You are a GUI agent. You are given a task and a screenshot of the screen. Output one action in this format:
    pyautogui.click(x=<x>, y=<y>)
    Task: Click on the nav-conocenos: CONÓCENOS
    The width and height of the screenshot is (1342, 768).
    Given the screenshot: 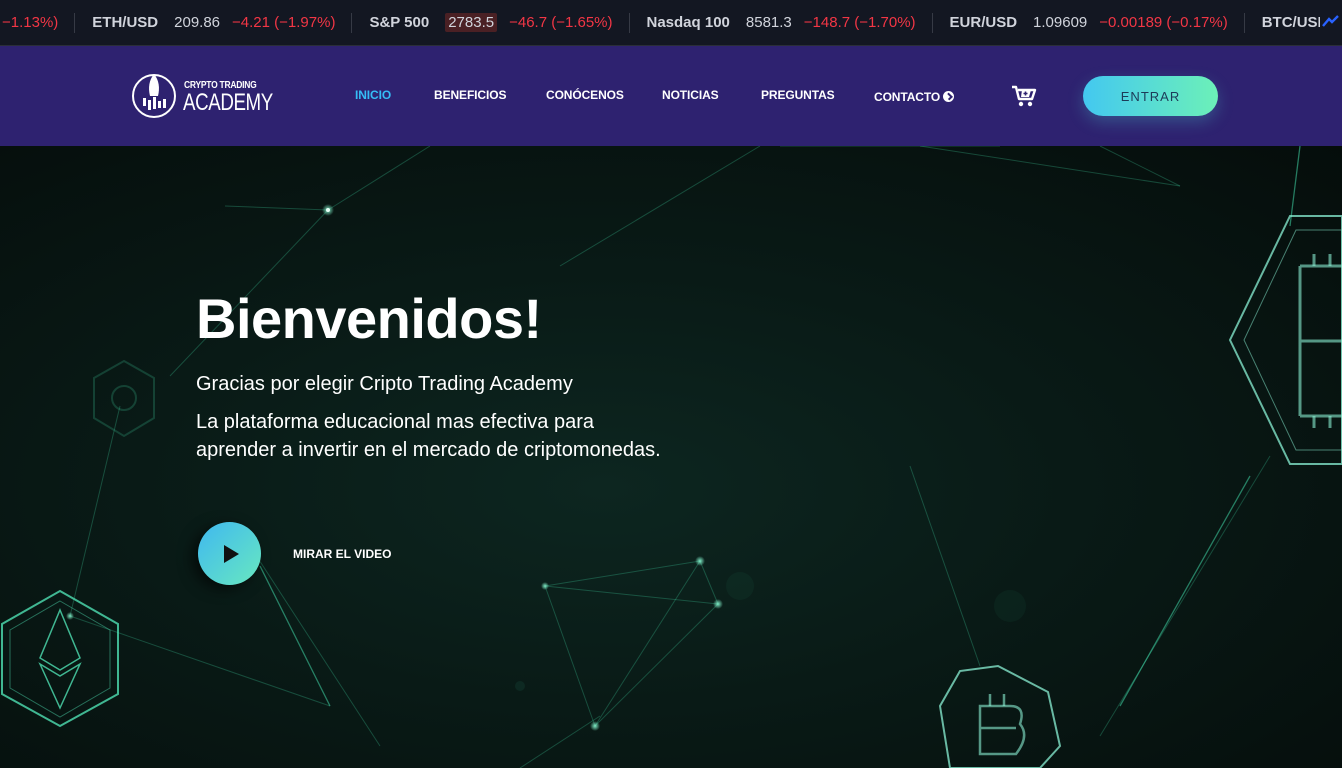 What is the action you would take?
    pyautogui.click(x=585, y=95)
    